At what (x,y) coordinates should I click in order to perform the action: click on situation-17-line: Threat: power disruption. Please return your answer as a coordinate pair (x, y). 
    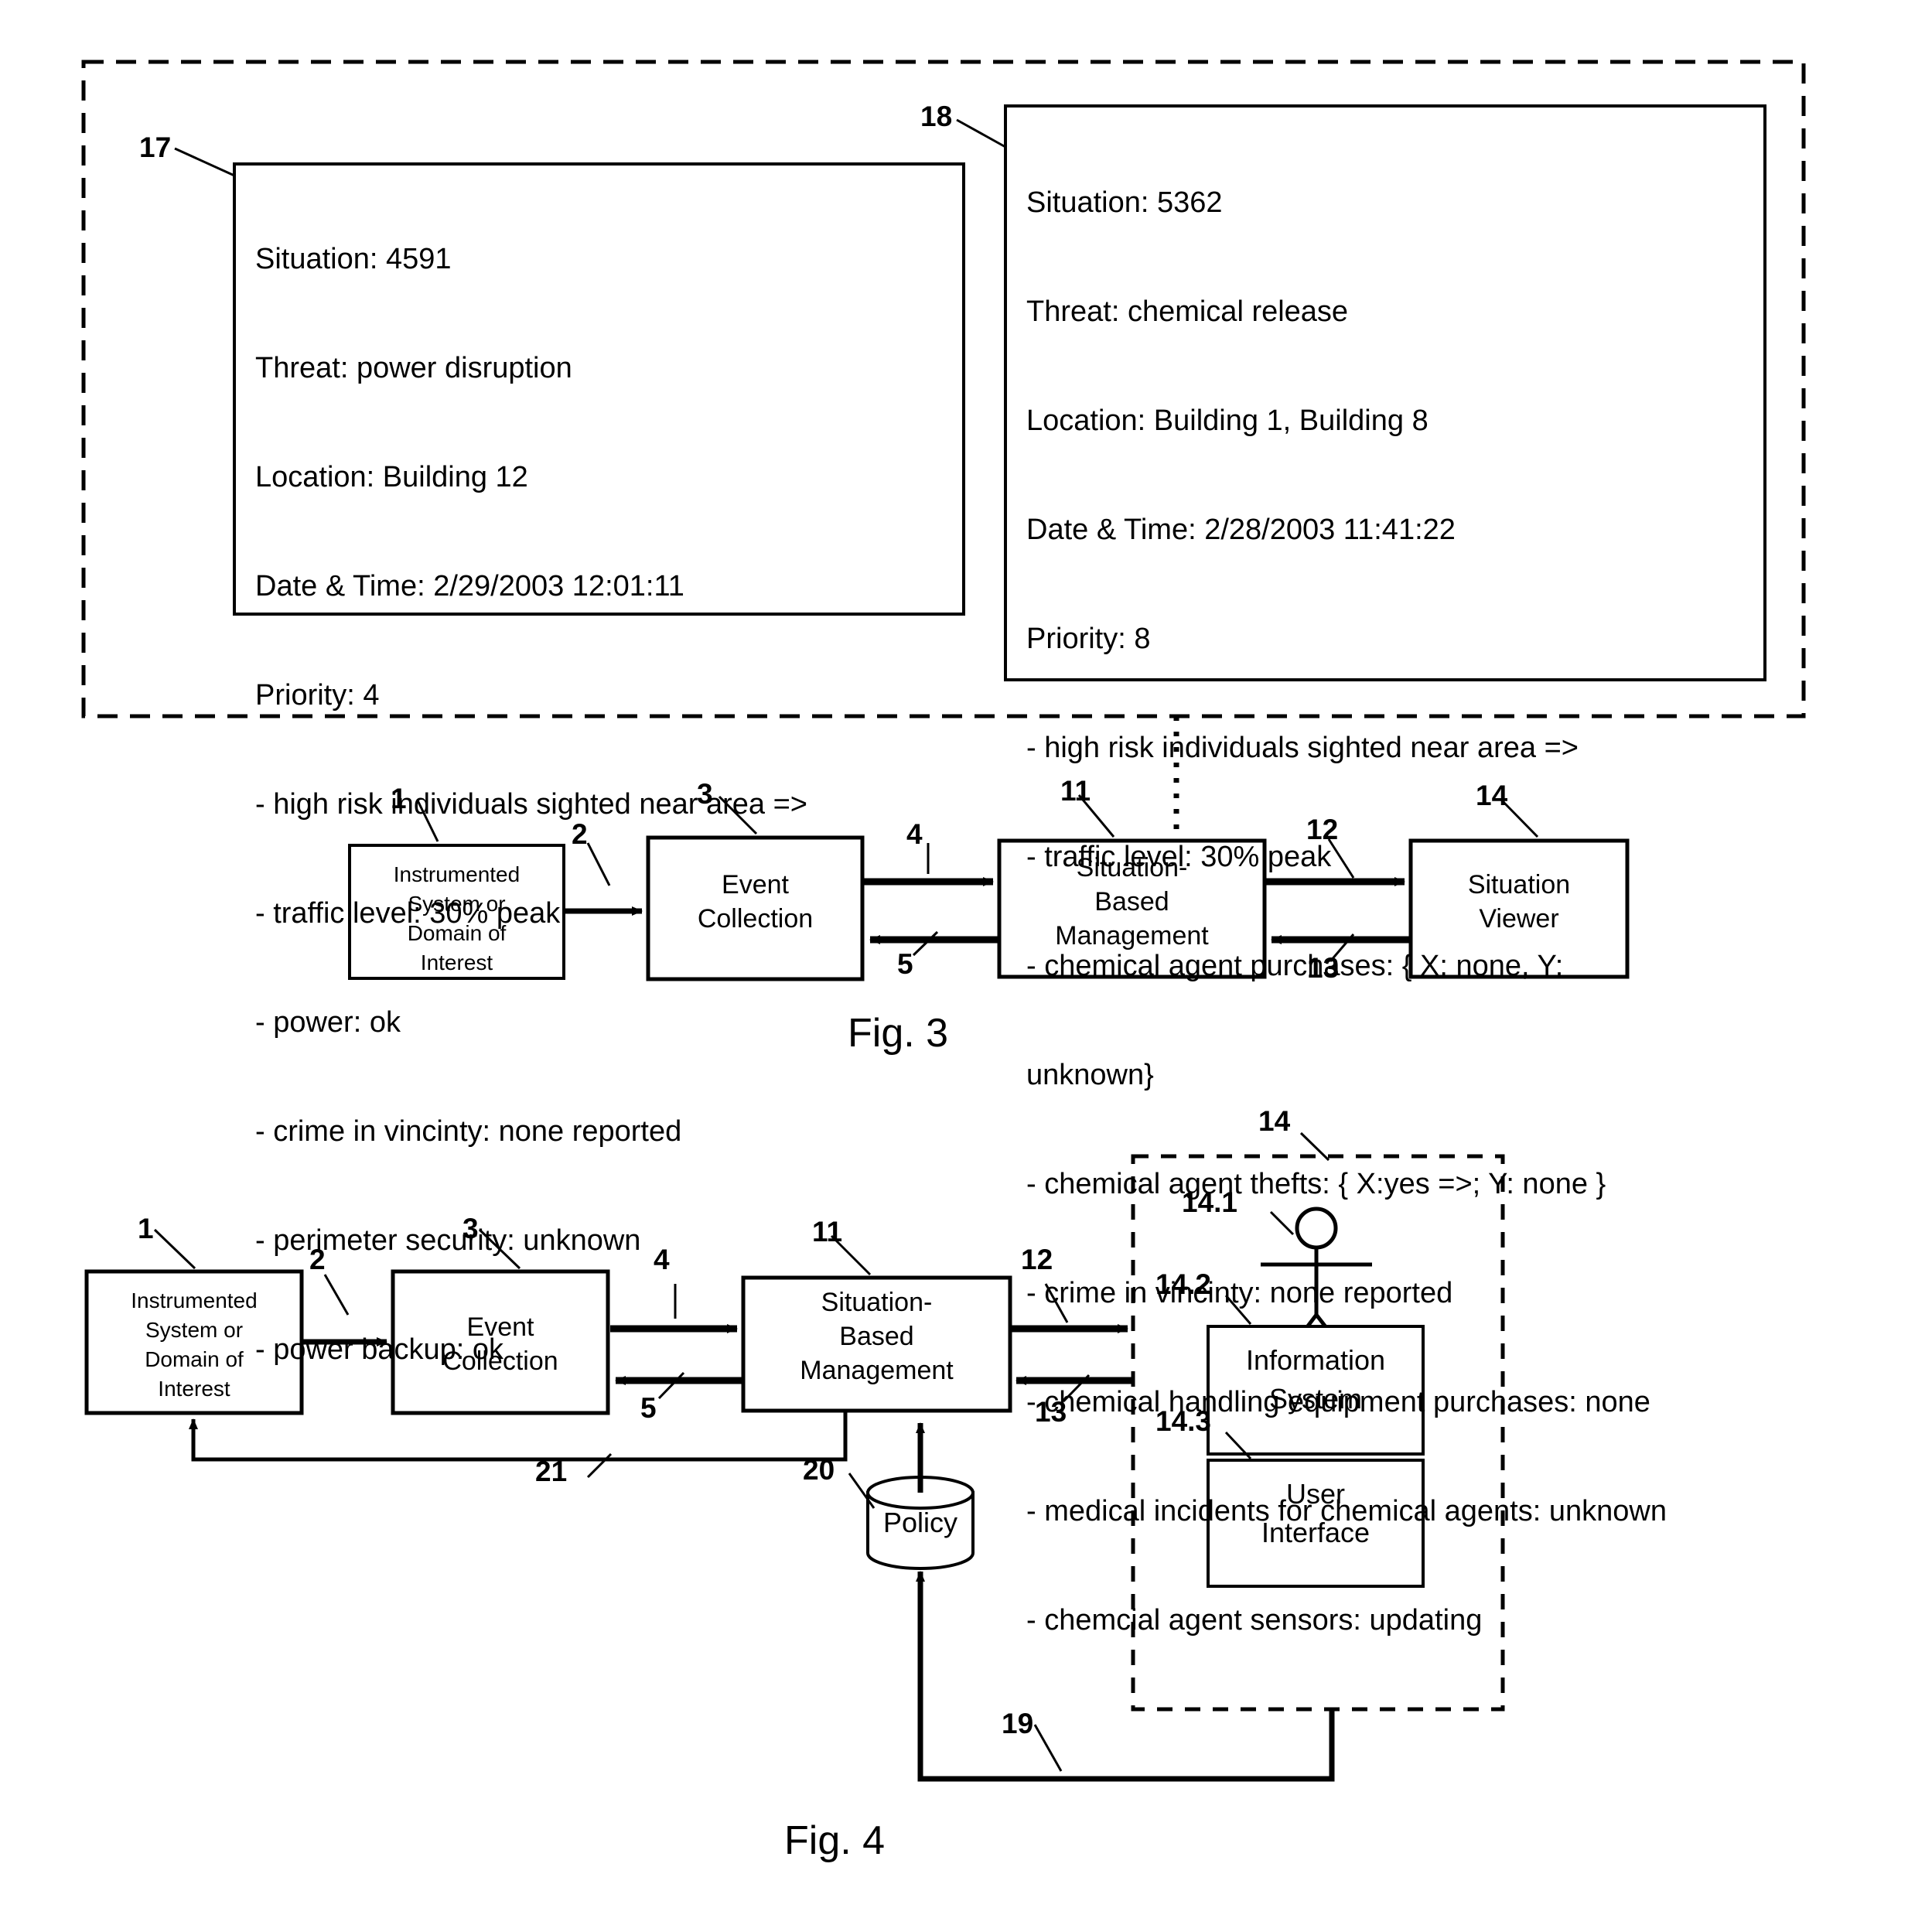
    Looking at the image, I should click on (413, 368).